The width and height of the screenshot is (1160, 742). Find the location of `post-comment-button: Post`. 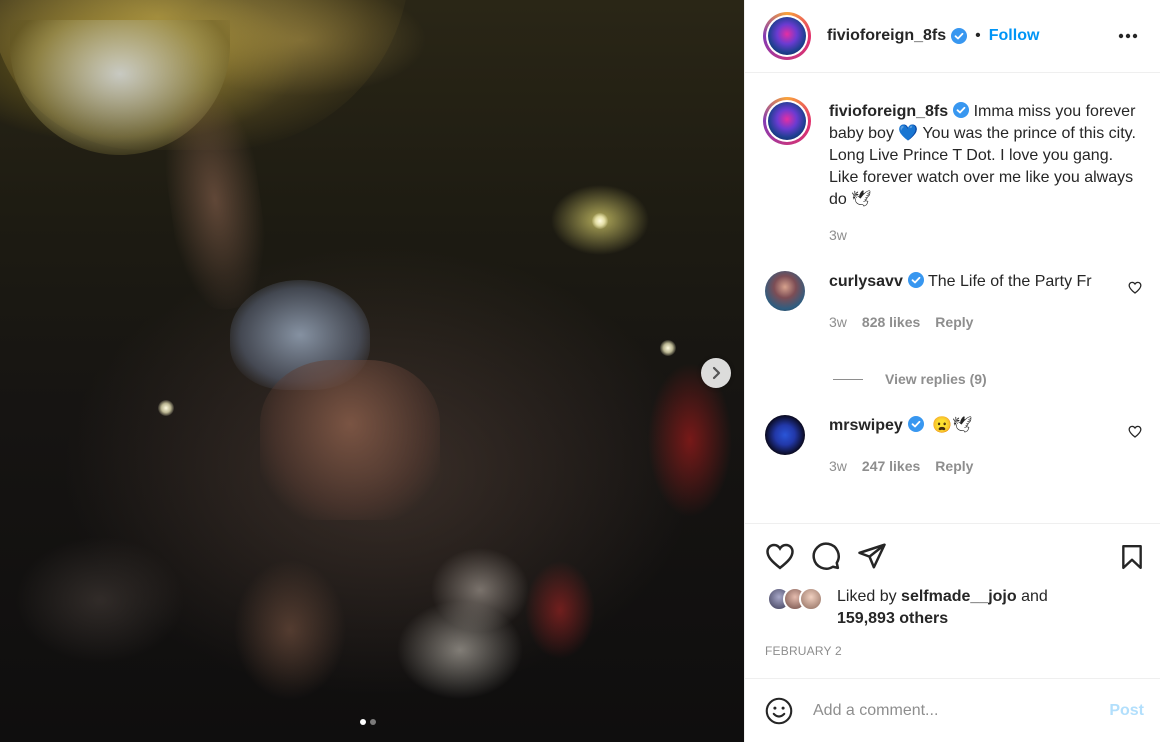

post-comment-button: Post is located at coordinates (1126, 711).